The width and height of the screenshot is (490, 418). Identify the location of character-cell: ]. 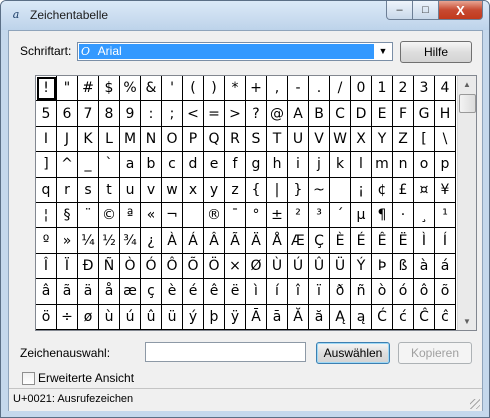
(46, 165).